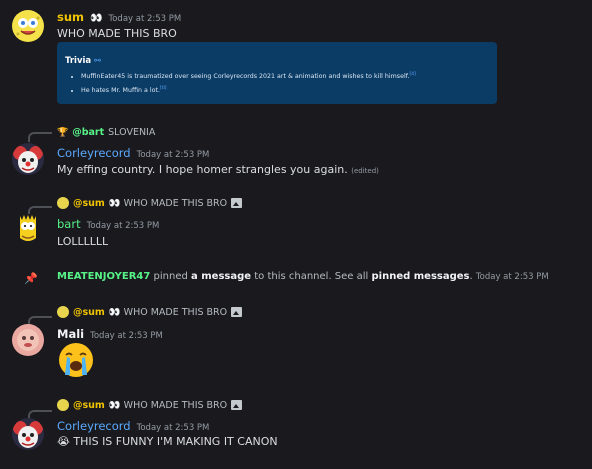 The height and width of the screenshot is (469, 592). I want to click on system-text-part: ., so click(471, 276).